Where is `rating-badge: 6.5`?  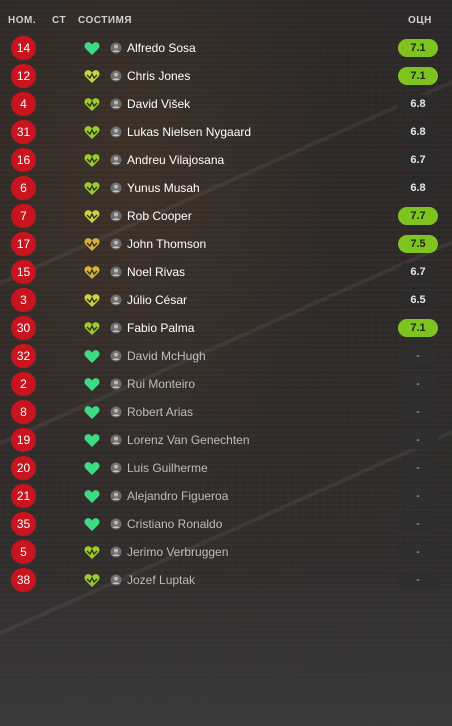 rating-badge: 6.5 is located at coordinates (418, 300).